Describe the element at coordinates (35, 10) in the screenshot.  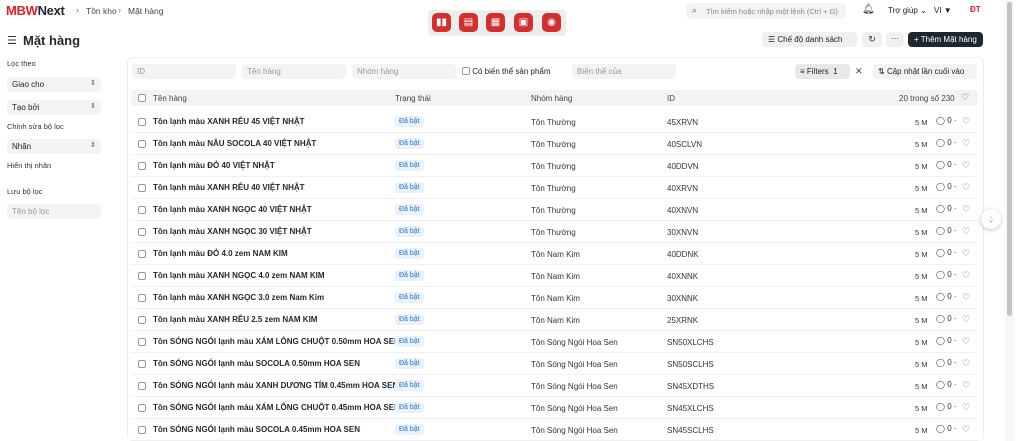
I see `app-logo: MBWNext` at that location.